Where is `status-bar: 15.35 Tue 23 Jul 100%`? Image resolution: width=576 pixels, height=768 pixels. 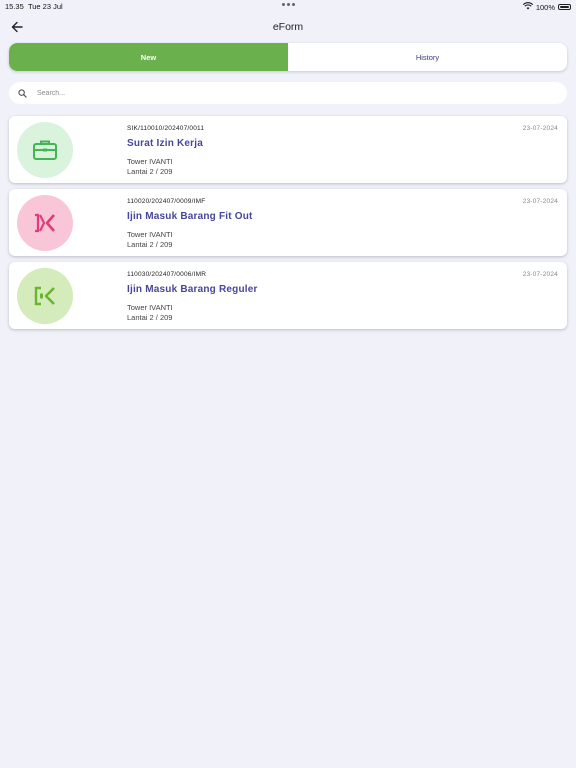
status-bar: 15.35 Tue 23 Jul 100% is located at coordinates (288, 6).